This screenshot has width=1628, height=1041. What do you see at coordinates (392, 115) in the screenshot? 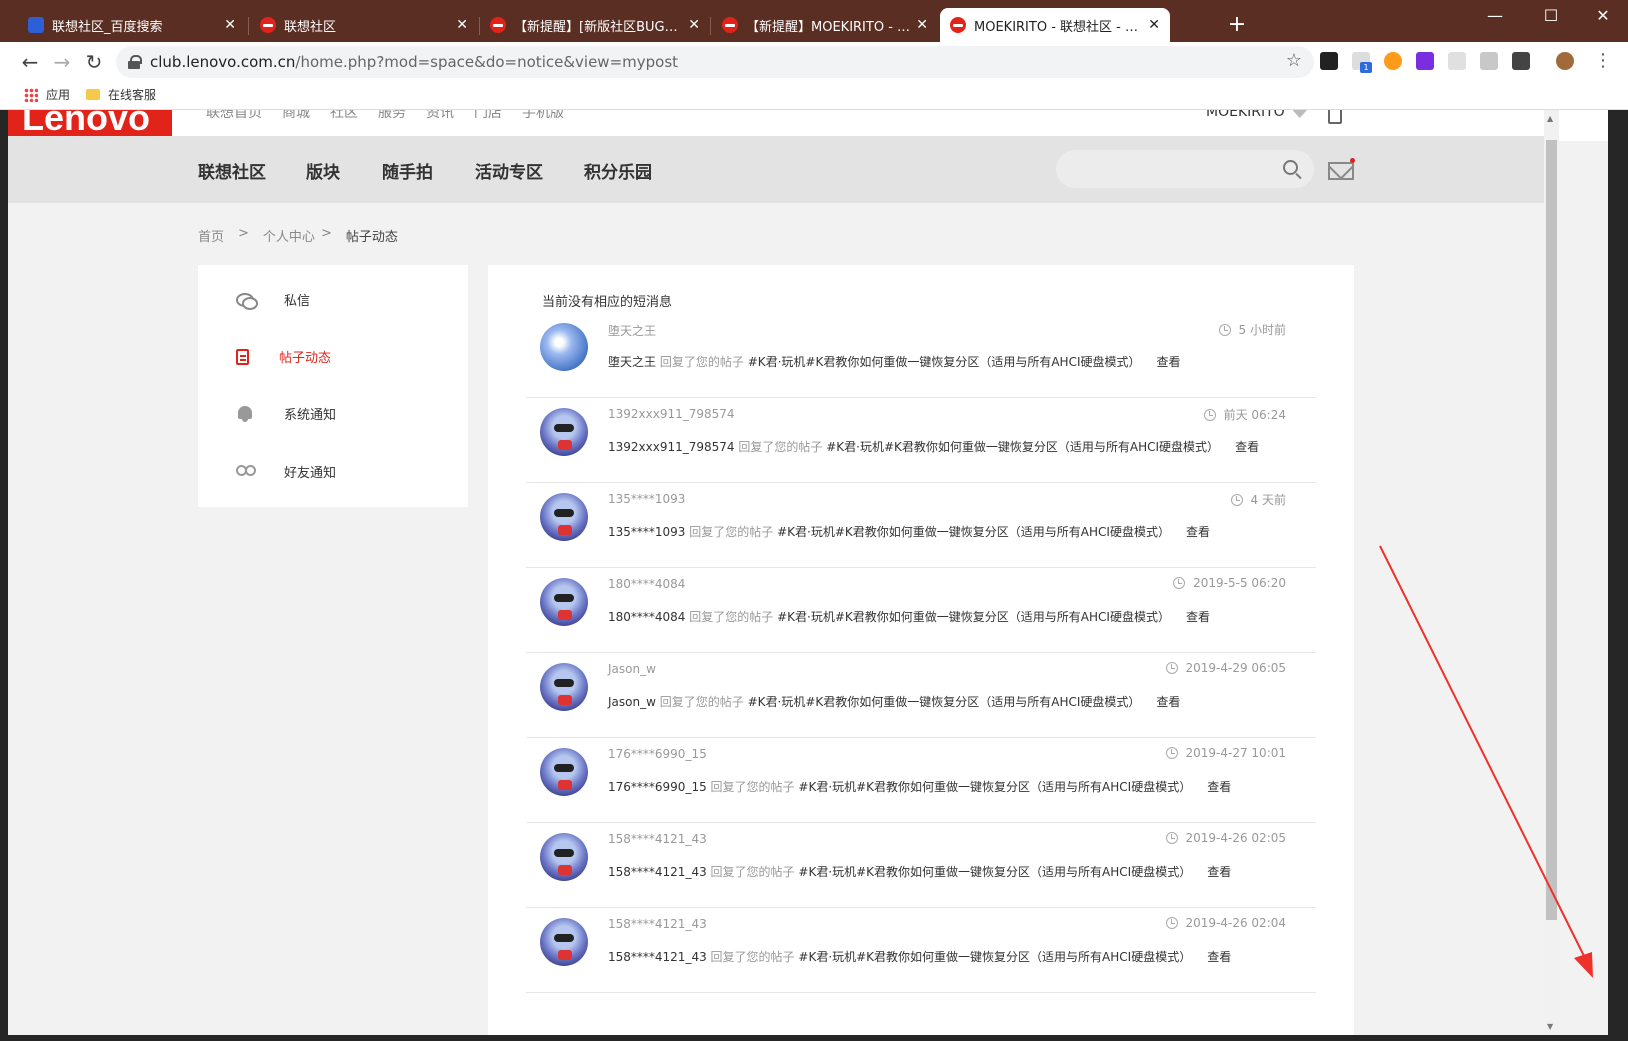
I see `top-link: 服务` at bounding box center [392, 115].